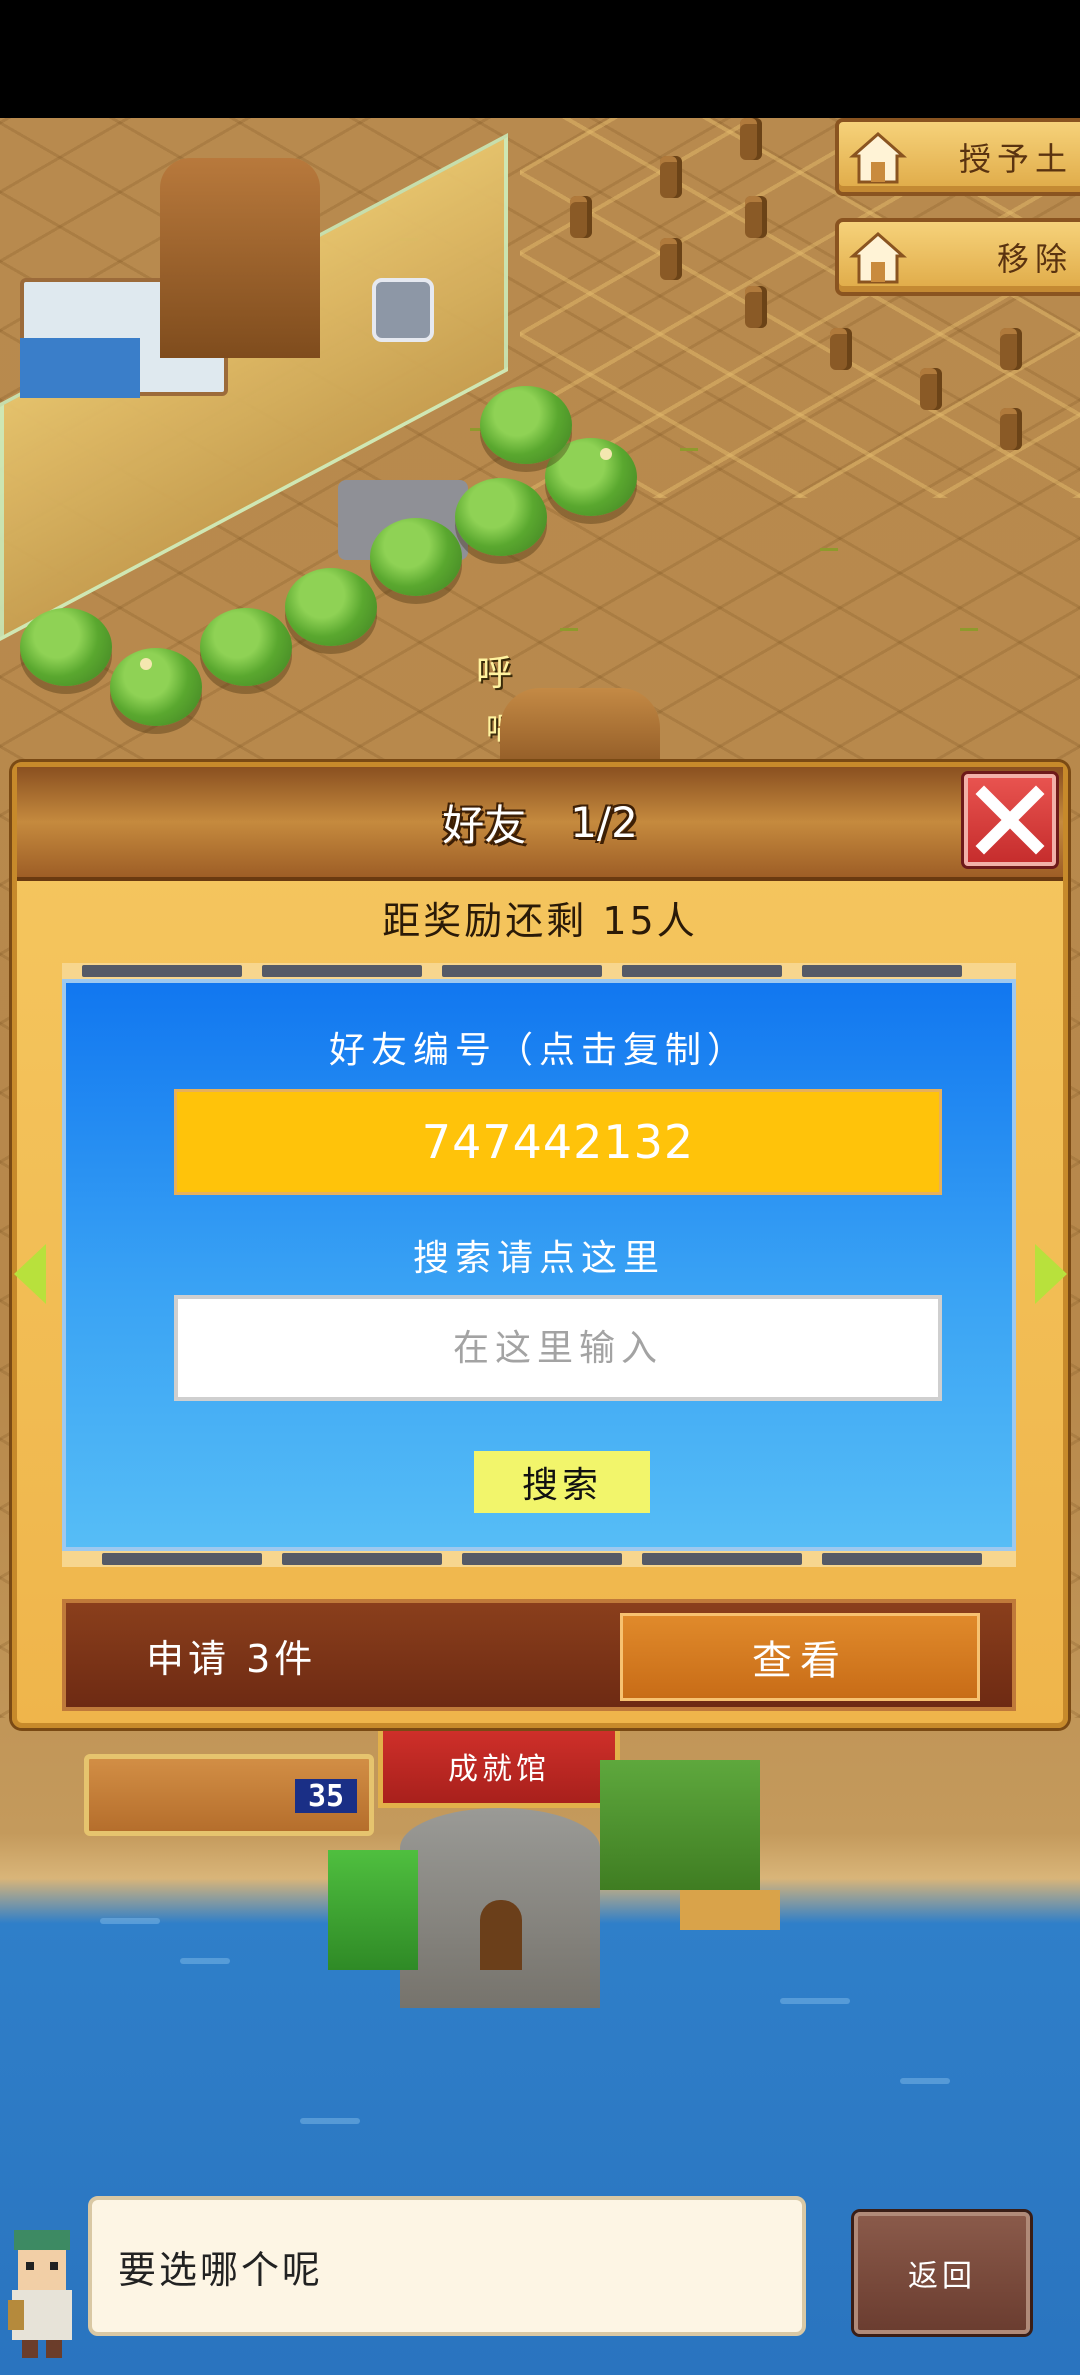  Describe the element at coordinates (538, 1050) in the screenshot. I see `friend-code-label: 好友编号（点击复制）` at that location.